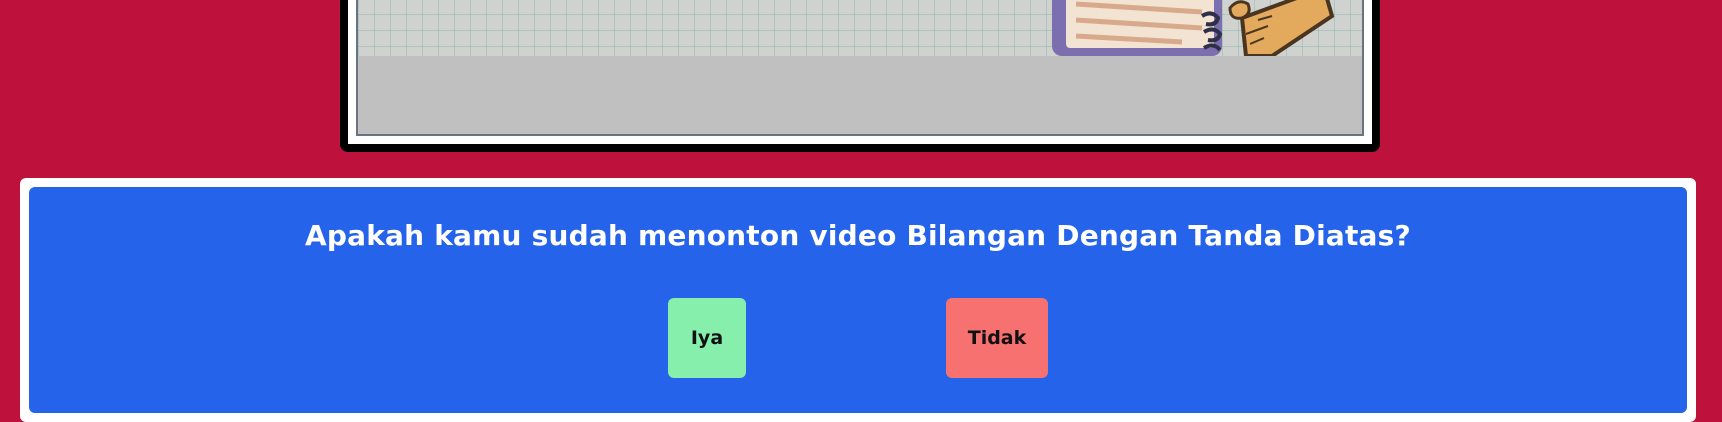  I want to click on video-thumbnail-art, so click(1193, 28).